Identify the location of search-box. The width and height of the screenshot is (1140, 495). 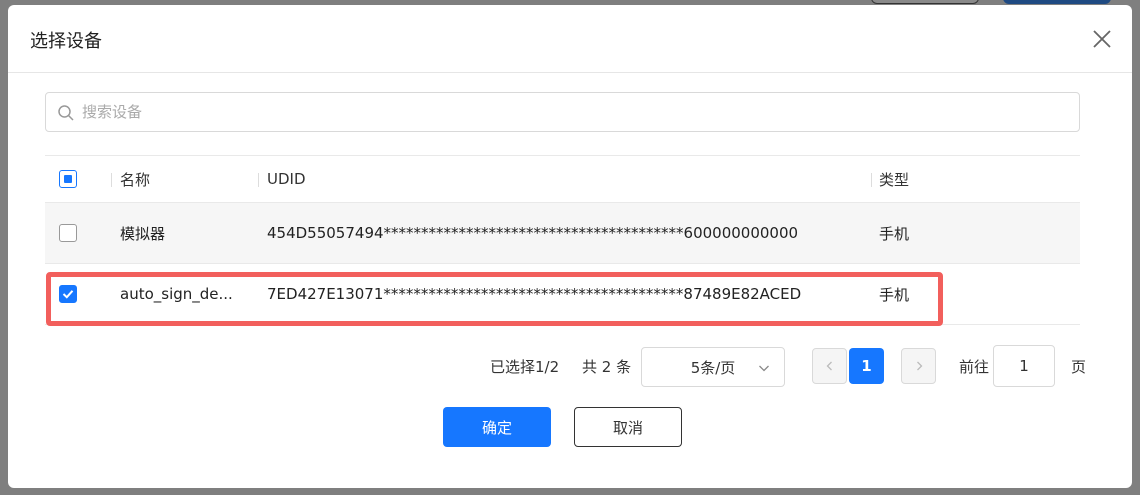
(562, 112).